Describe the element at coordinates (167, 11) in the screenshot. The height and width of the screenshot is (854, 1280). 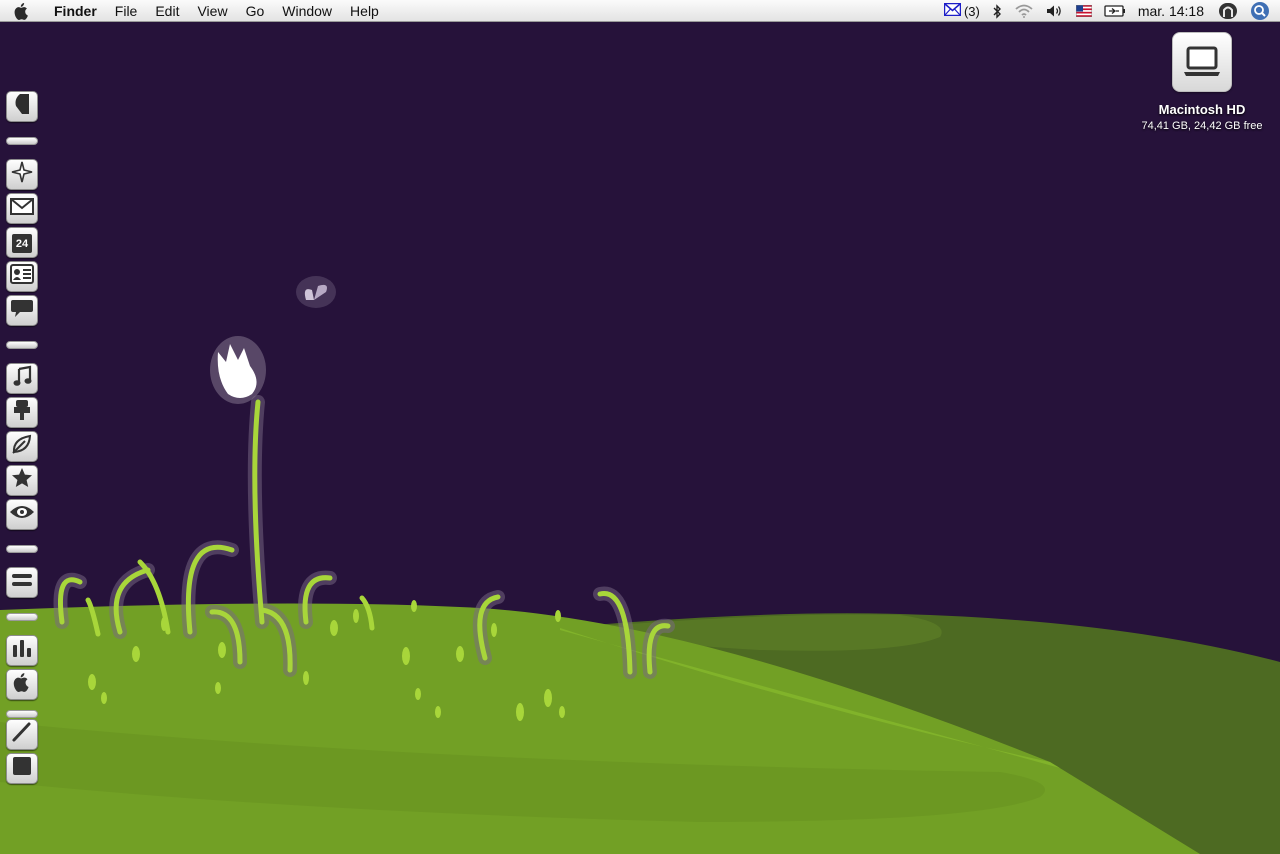
I see `menu-edit: Edit` at that location.